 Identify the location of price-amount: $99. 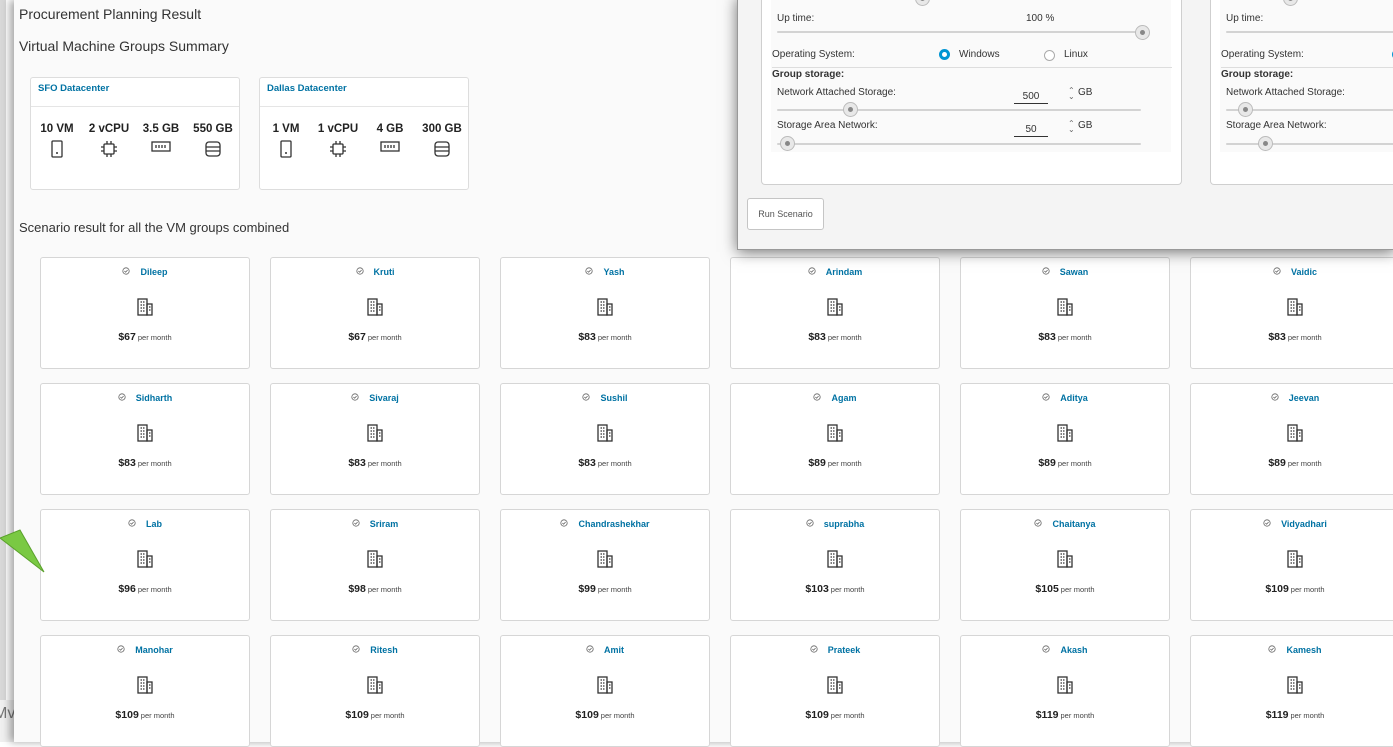
(587, 589).